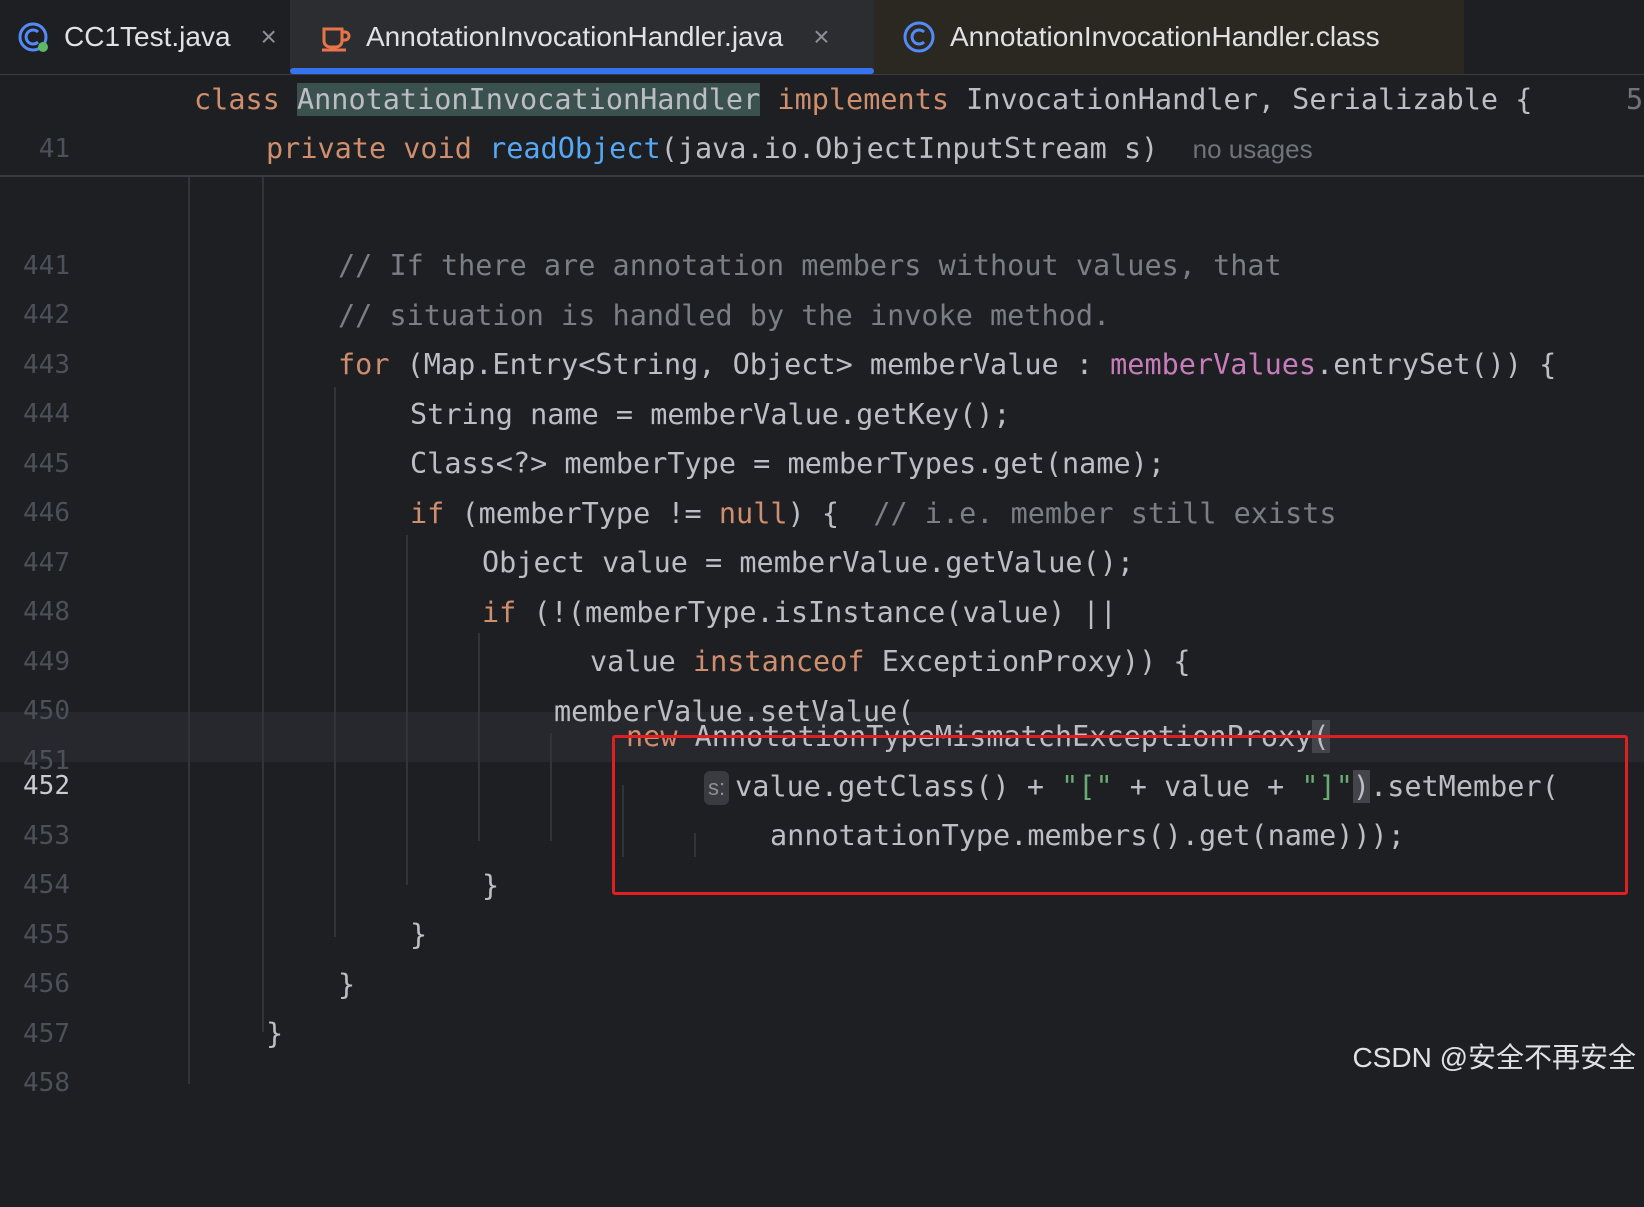 Image resolution: width=1644 pixels, height=1207 pixels. Describe the element at coordinates (919, 37) in the screenshot. I see `class-file-icon` at that location.